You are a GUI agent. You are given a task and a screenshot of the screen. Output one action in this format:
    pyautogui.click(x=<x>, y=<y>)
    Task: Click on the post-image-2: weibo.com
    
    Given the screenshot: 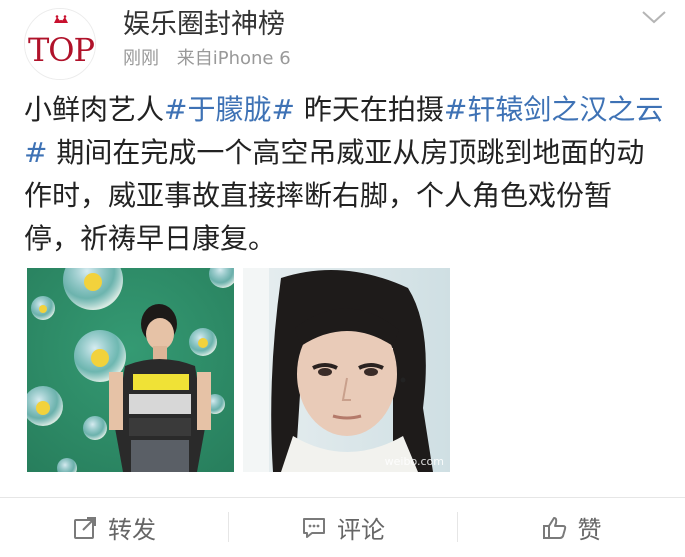 What is the action you would take?
    pyautogui.click(x=346, y=370)
    